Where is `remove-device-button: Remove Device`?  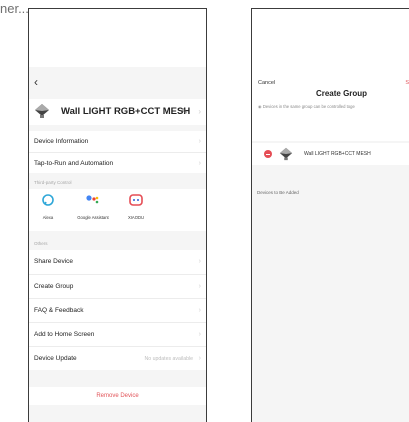 remove-device-button: Remove Device is located at coordinates (117, 396).